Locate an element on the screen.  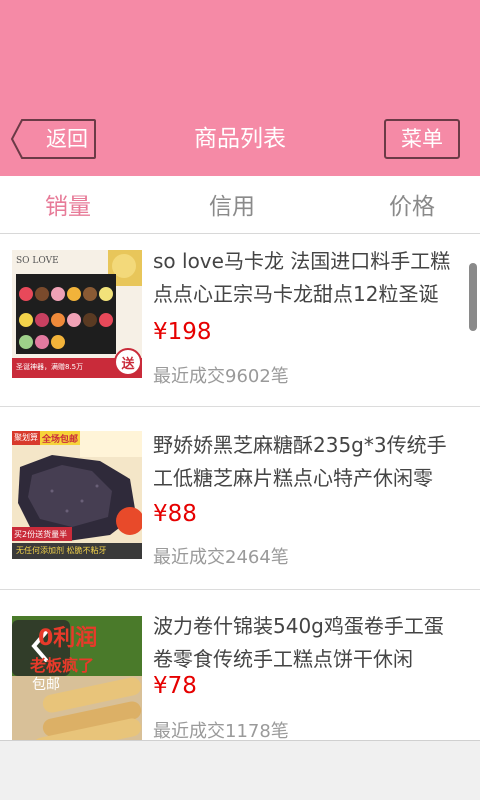
thumb-promo: 买2份送货量半 is located at coordinates (41, 534).